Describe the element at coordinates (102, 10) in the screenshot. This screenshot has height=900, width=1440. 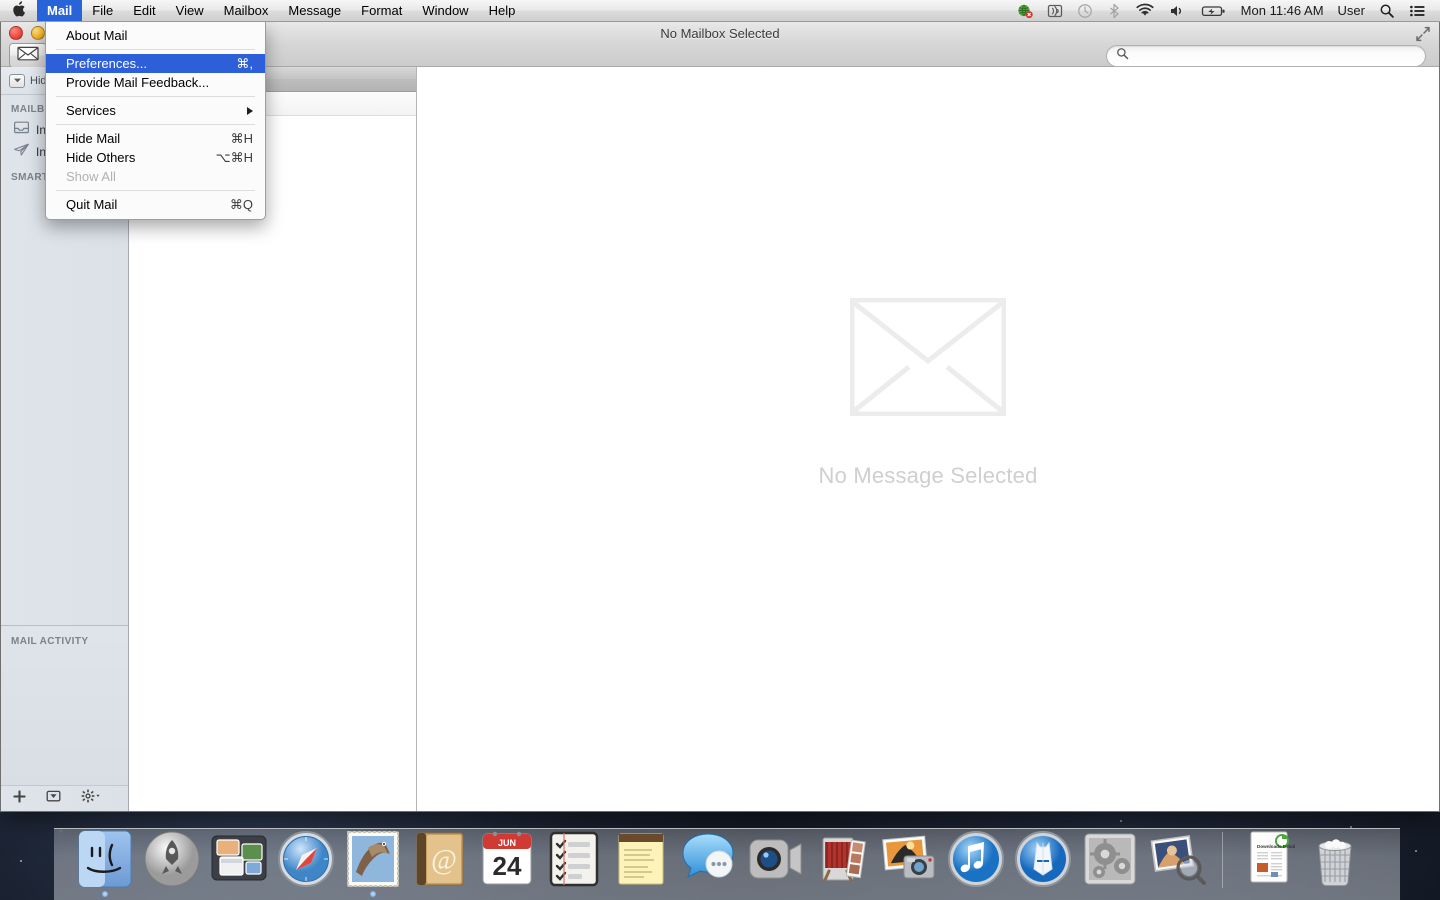
I see `menu-file: File` at that location.